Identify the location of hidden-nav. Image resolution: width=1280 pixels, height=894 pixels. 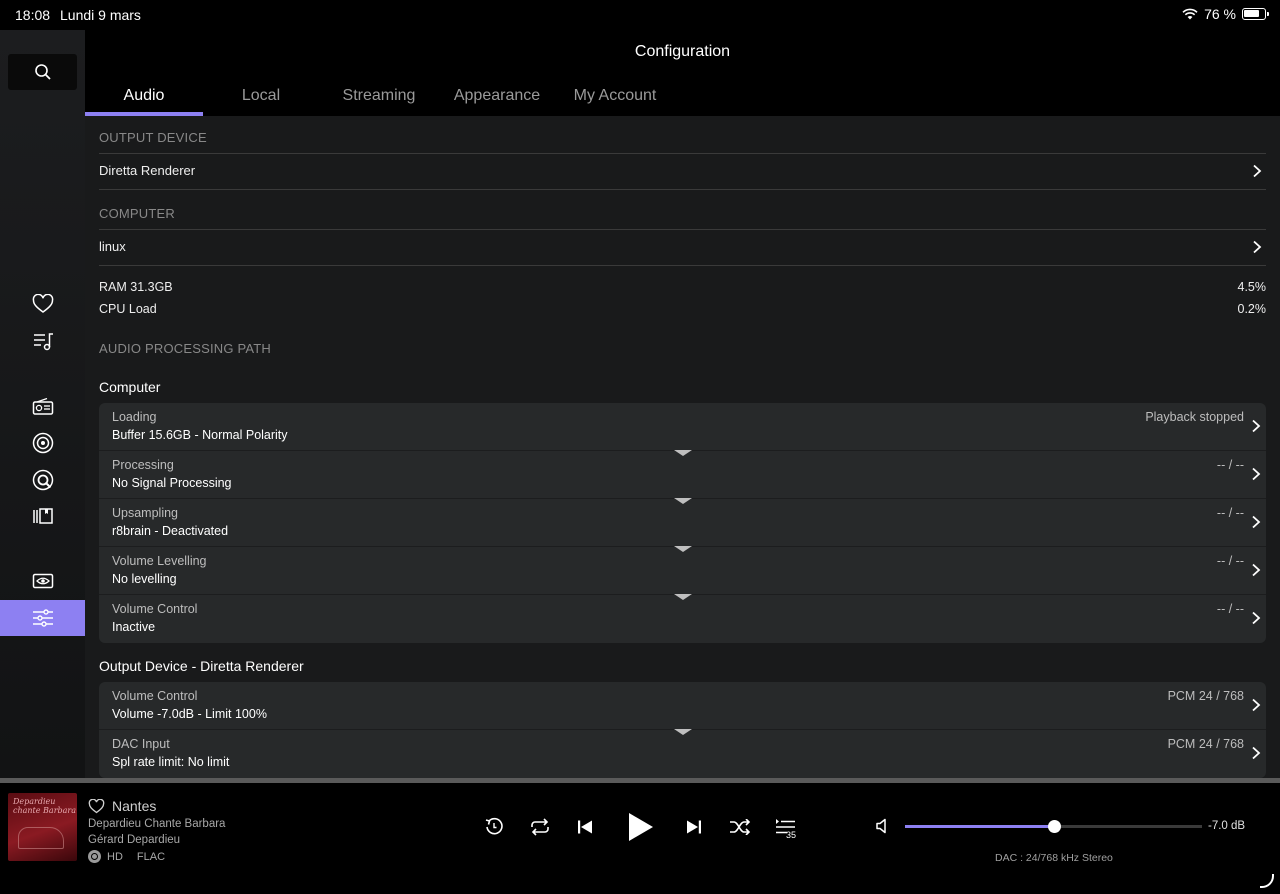
(42, 581).